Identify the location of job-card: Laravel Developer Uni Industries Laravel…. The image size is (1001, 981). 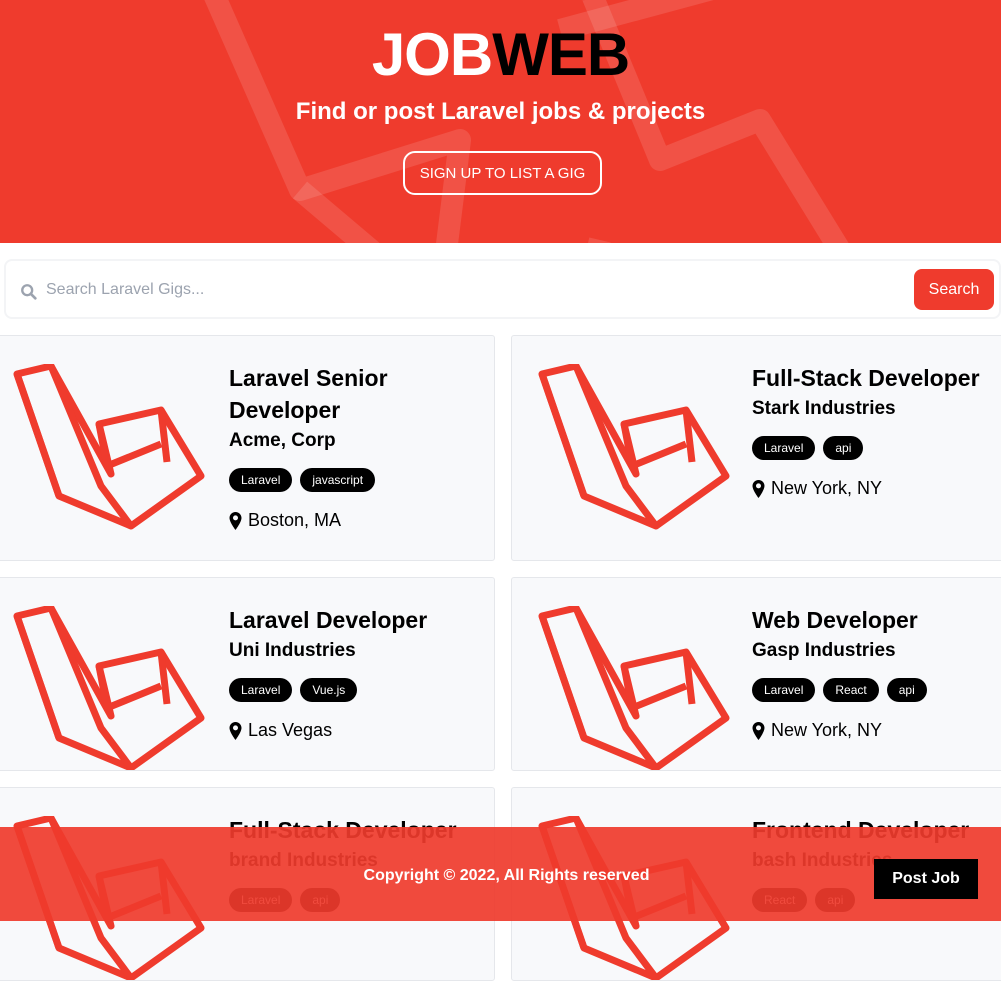
(247, 674).